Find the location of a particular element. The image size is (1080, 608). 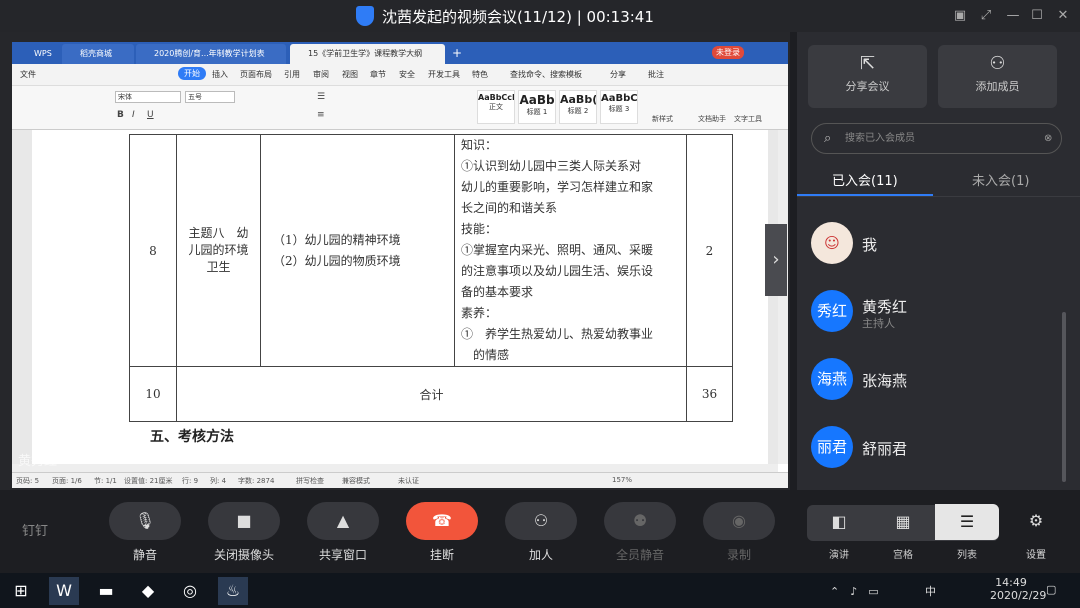

add-person-label: 加人 is located at coordinates (540, 555).